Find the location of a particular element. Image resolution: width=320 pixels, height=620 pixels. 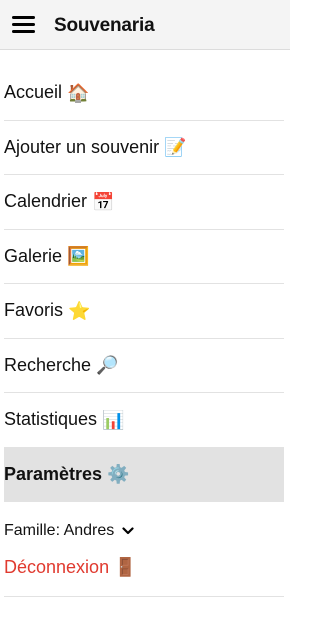

star-icon: ⭐ is located at coordinates (79, 310).